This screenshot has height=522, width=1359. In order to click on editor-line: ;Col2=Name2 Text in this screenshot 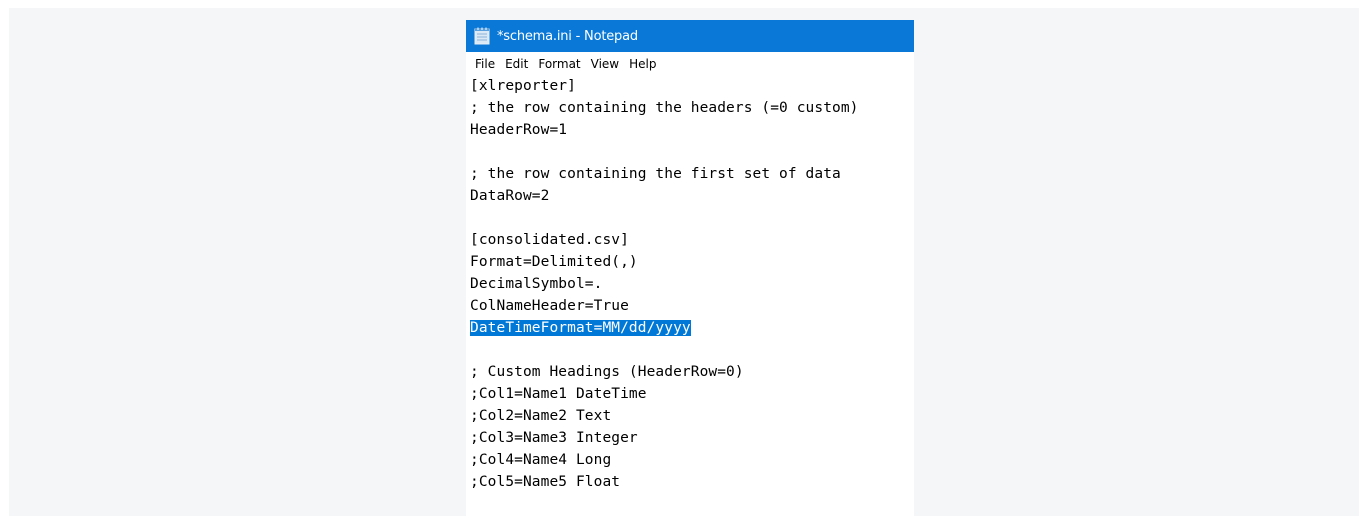, I will do `click(541, 416)`.